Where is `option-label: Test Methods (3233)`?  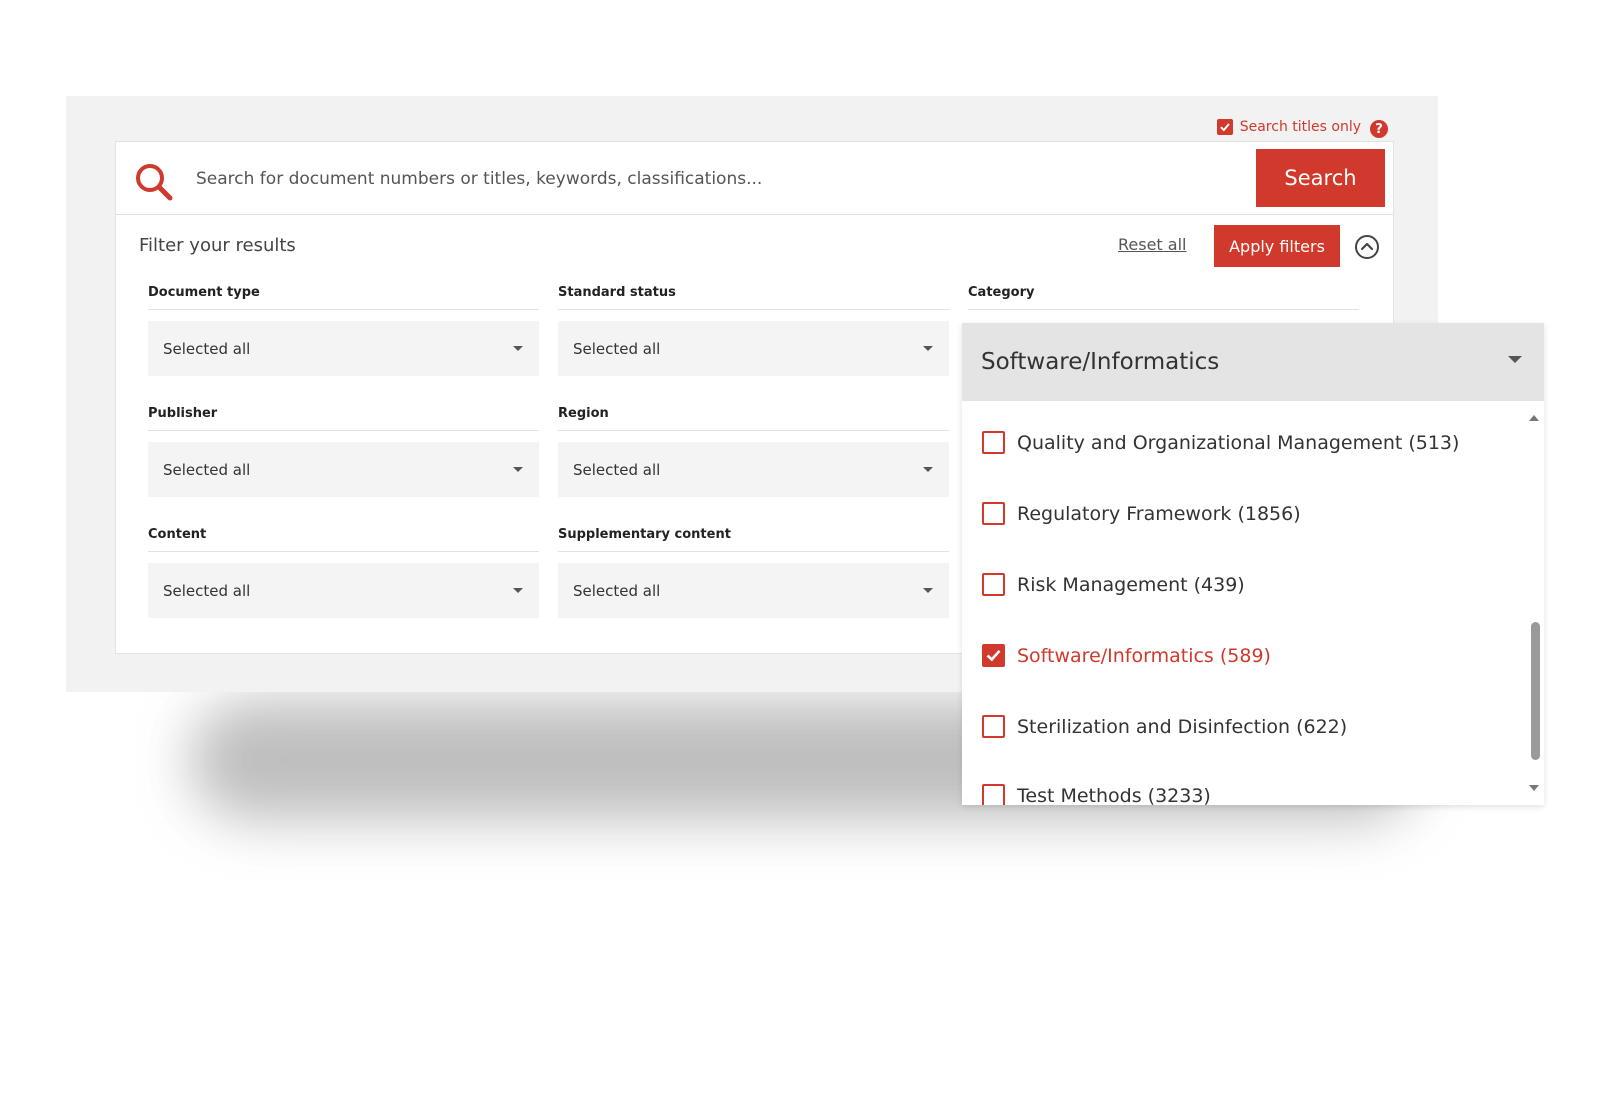
option-label: Test Methods (3233) is located at coordinates (1114, 795).